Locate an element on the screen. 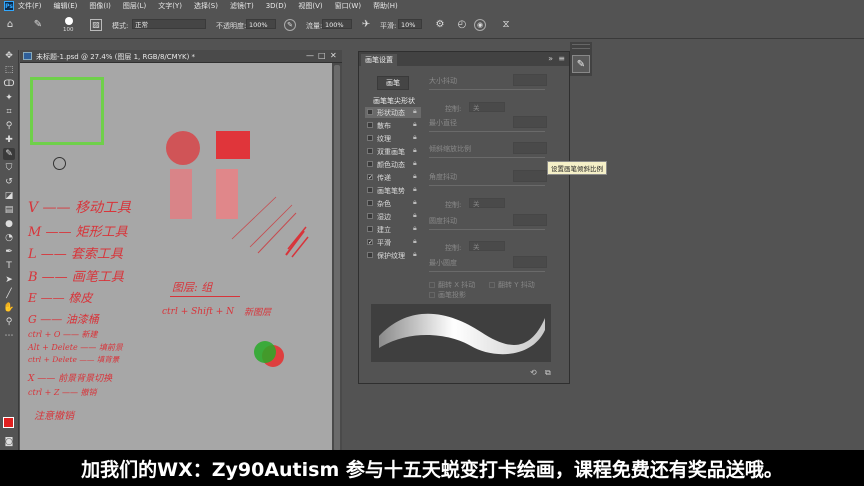 Image resolution: width=864 pixels, height=486 pixels. maximize-button: □ is located at coordinates (322, 55).